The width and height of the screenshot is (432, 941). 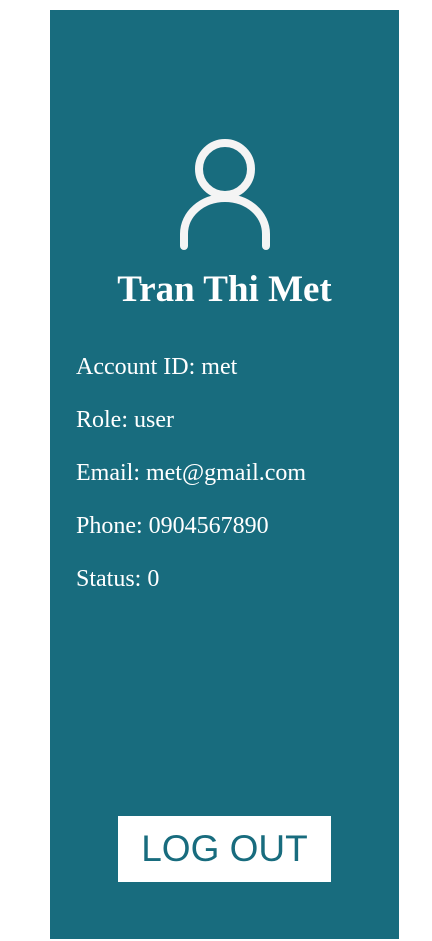 I want to click on role: Role: user, so click(x=125, y=420).